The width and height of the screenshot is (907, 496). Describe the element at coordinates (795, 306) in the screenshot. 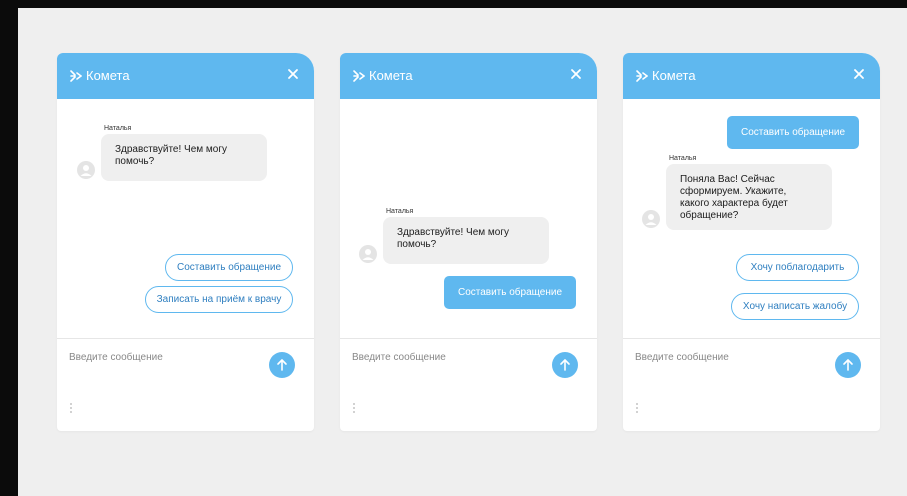

I see `option-complaint: Хочу написать жалобу` at that location.